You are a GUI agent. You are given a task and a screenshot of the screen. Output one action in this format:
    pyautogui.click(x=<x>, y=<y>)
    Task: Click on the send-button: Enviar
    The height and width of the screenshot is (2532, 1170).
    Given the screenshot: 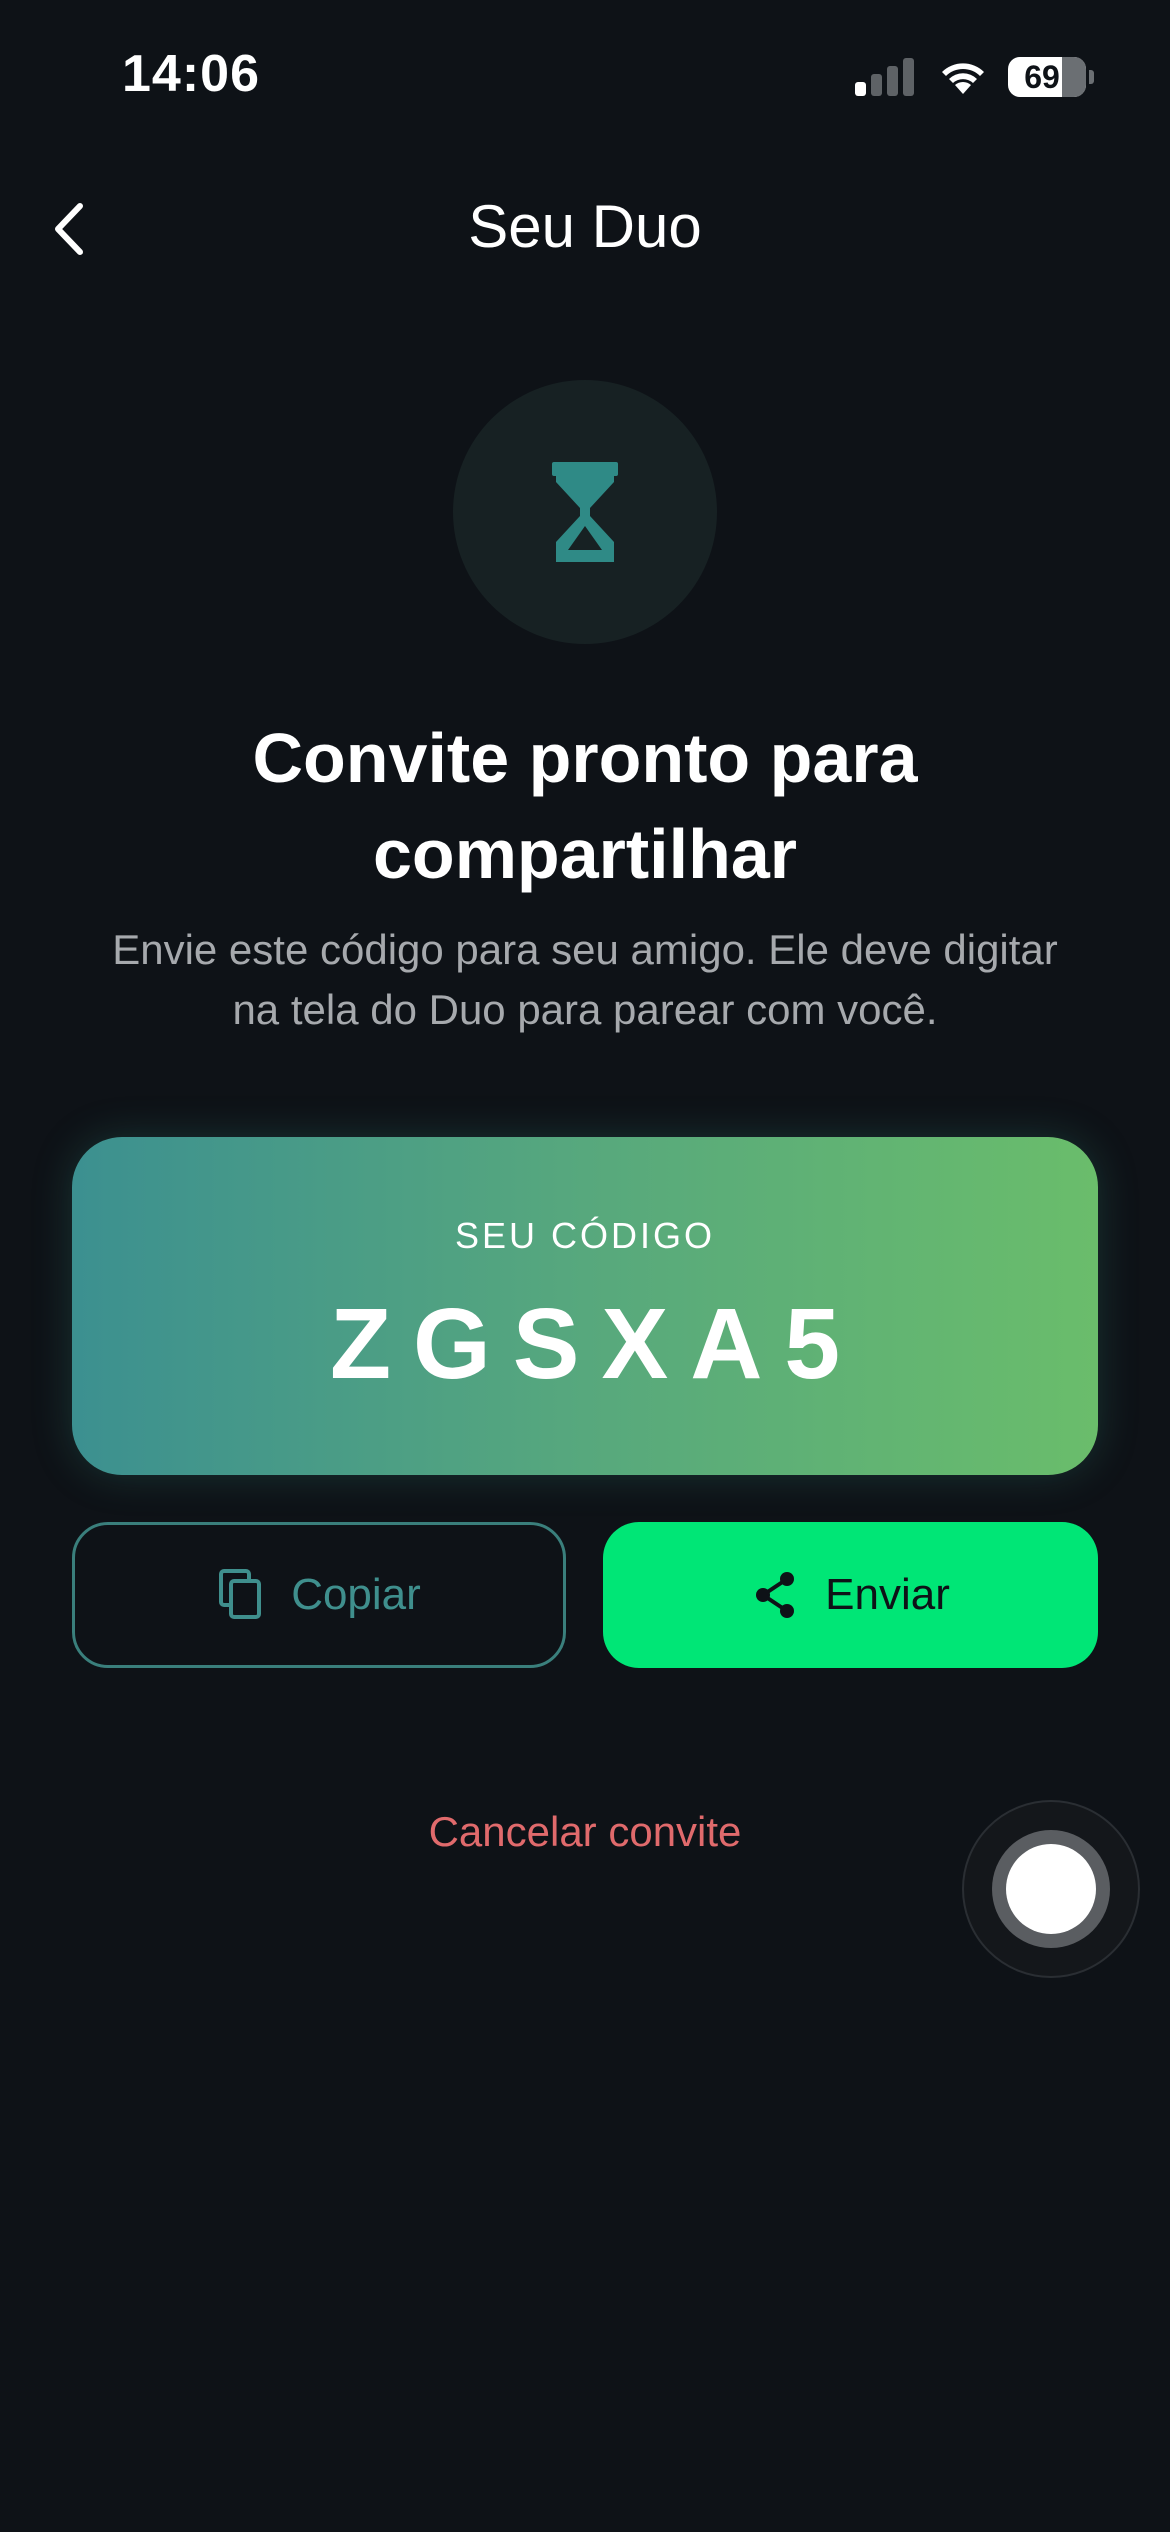 What is the action you would take?
    pyautogui.click(x=850, y=1595)
    